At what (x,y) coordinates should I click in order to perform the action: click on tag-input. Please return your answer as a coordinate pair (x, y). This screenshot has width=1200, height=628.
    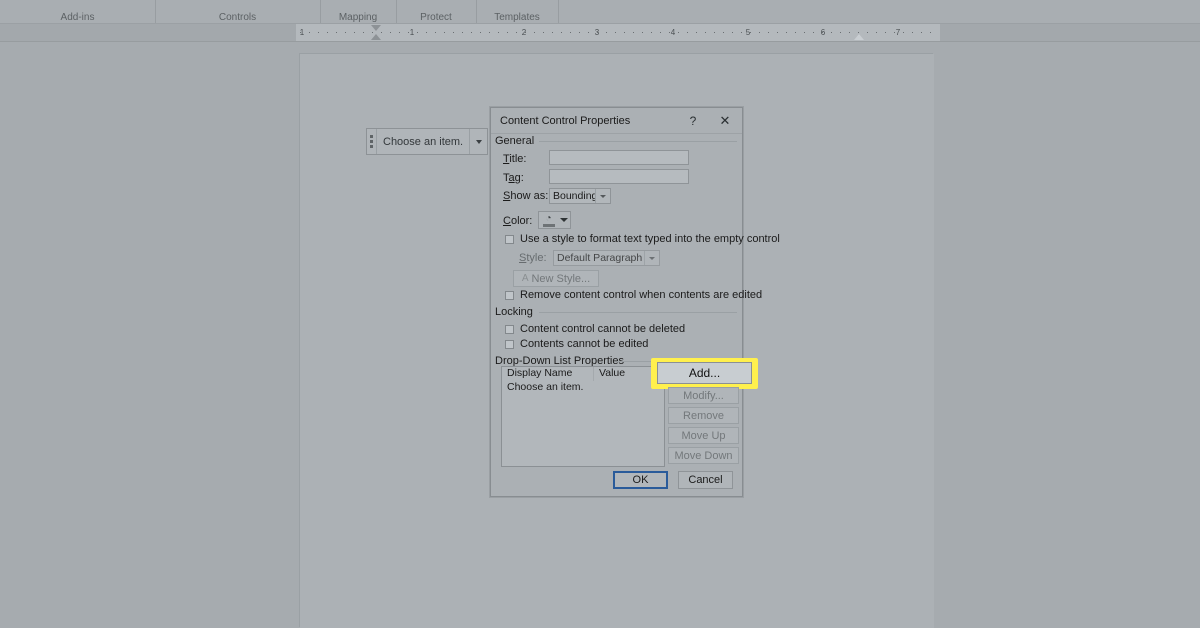
    Looking at the image, I should click on (619, 176).